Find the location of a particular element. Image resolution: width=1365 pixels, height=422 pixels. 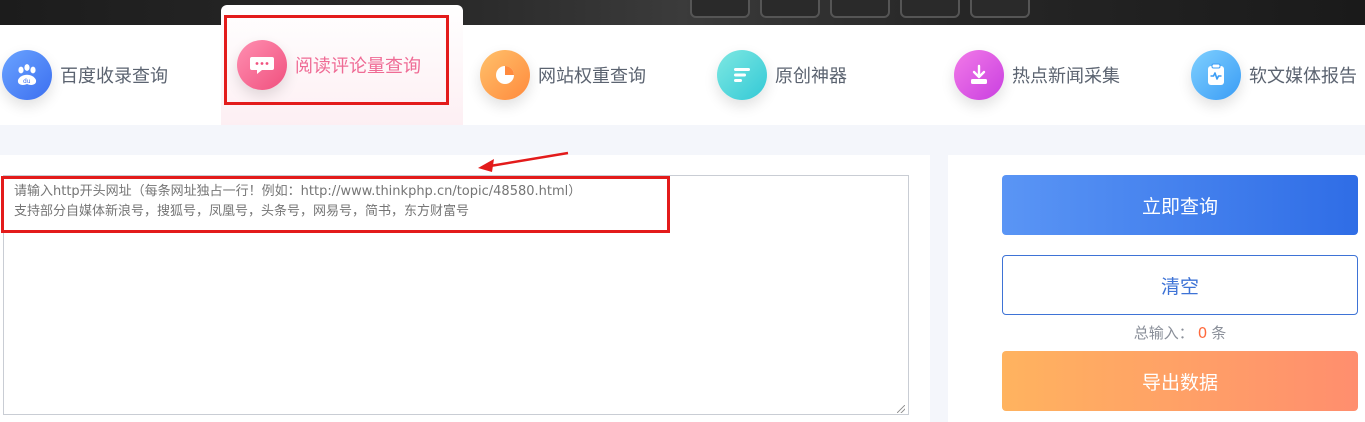

total-suffix: 条 is located at coordinates (1219, 333).